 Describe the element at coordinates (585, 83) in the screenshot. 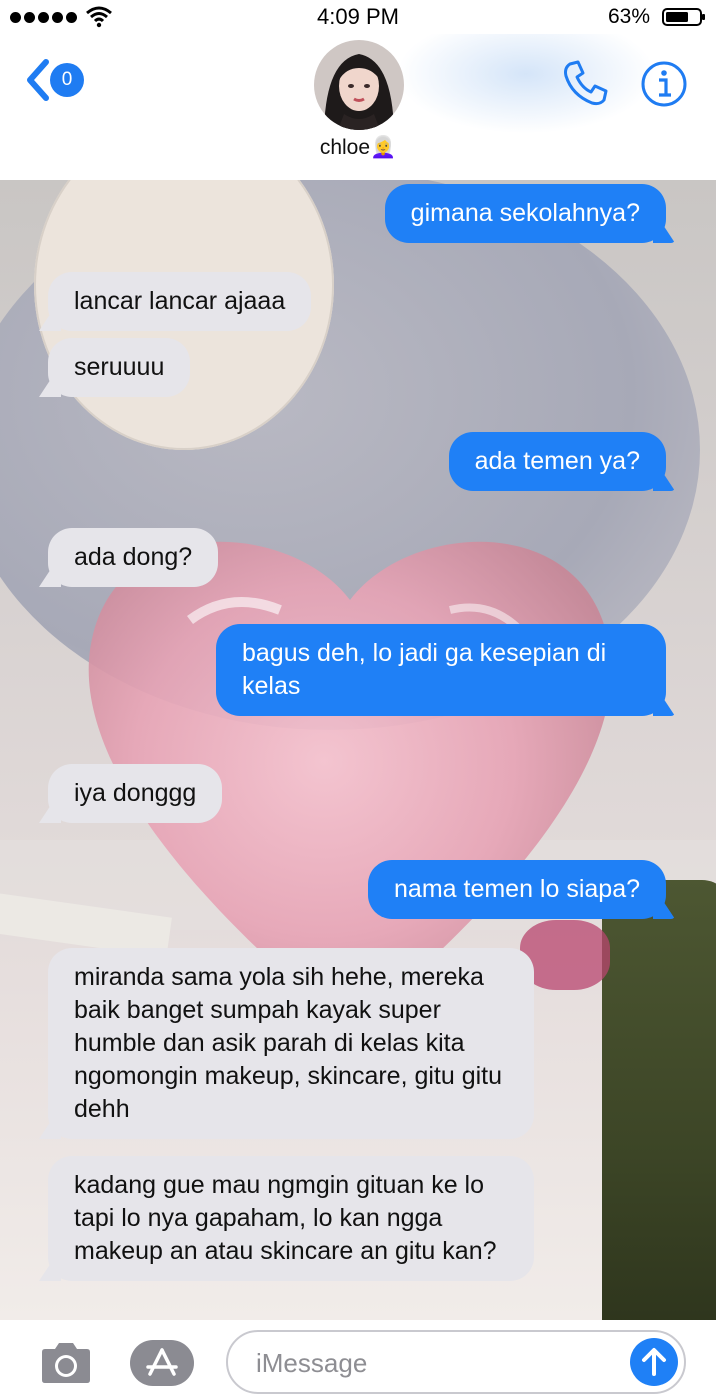

I see `phone-icon` at that location.